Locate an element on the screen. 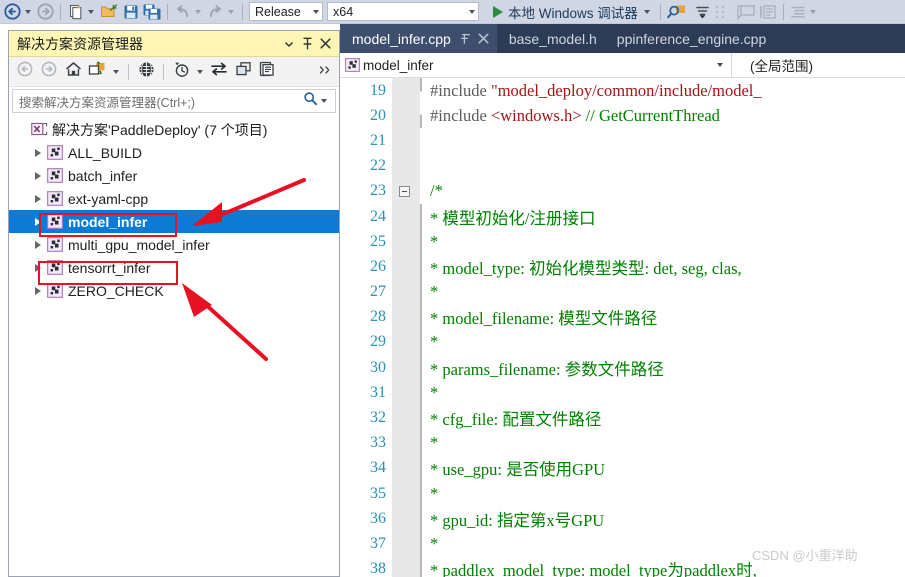 This screenshot has height=577, width=905. navigate-back-caret-icon is located at coordinates (28, 11).